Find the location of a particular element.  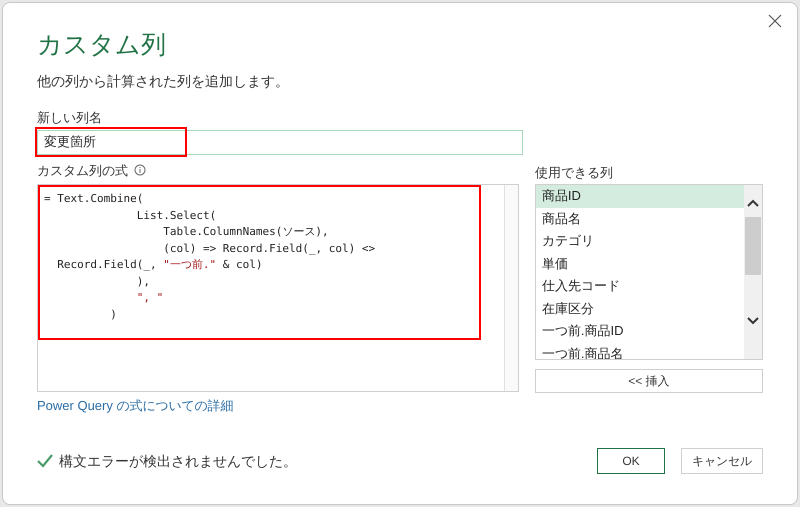

check-icon is located at coordinates (45, 461).